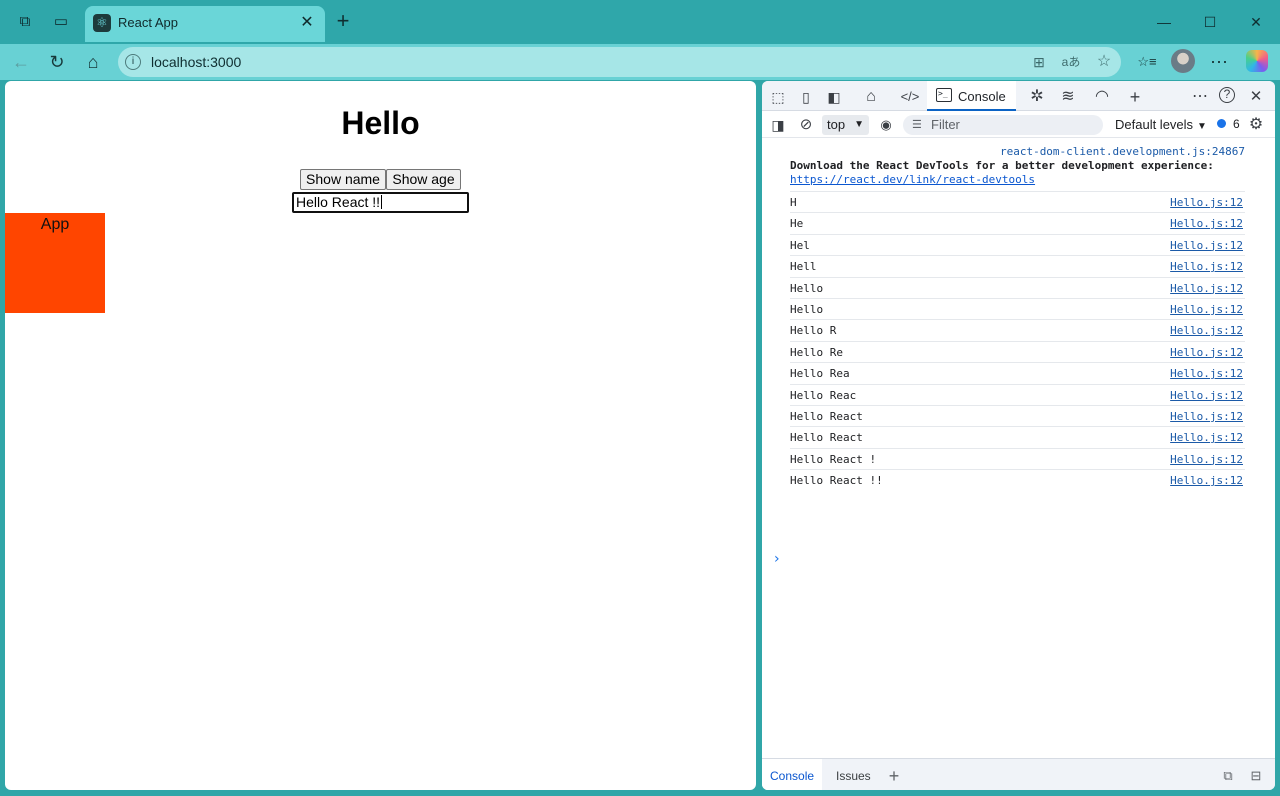 The height and width of the screenshot is (796, 1280). Describe the element at coordinates (816, 352) in the screenshot. I see `console-log-text: Hello Re` at that location.